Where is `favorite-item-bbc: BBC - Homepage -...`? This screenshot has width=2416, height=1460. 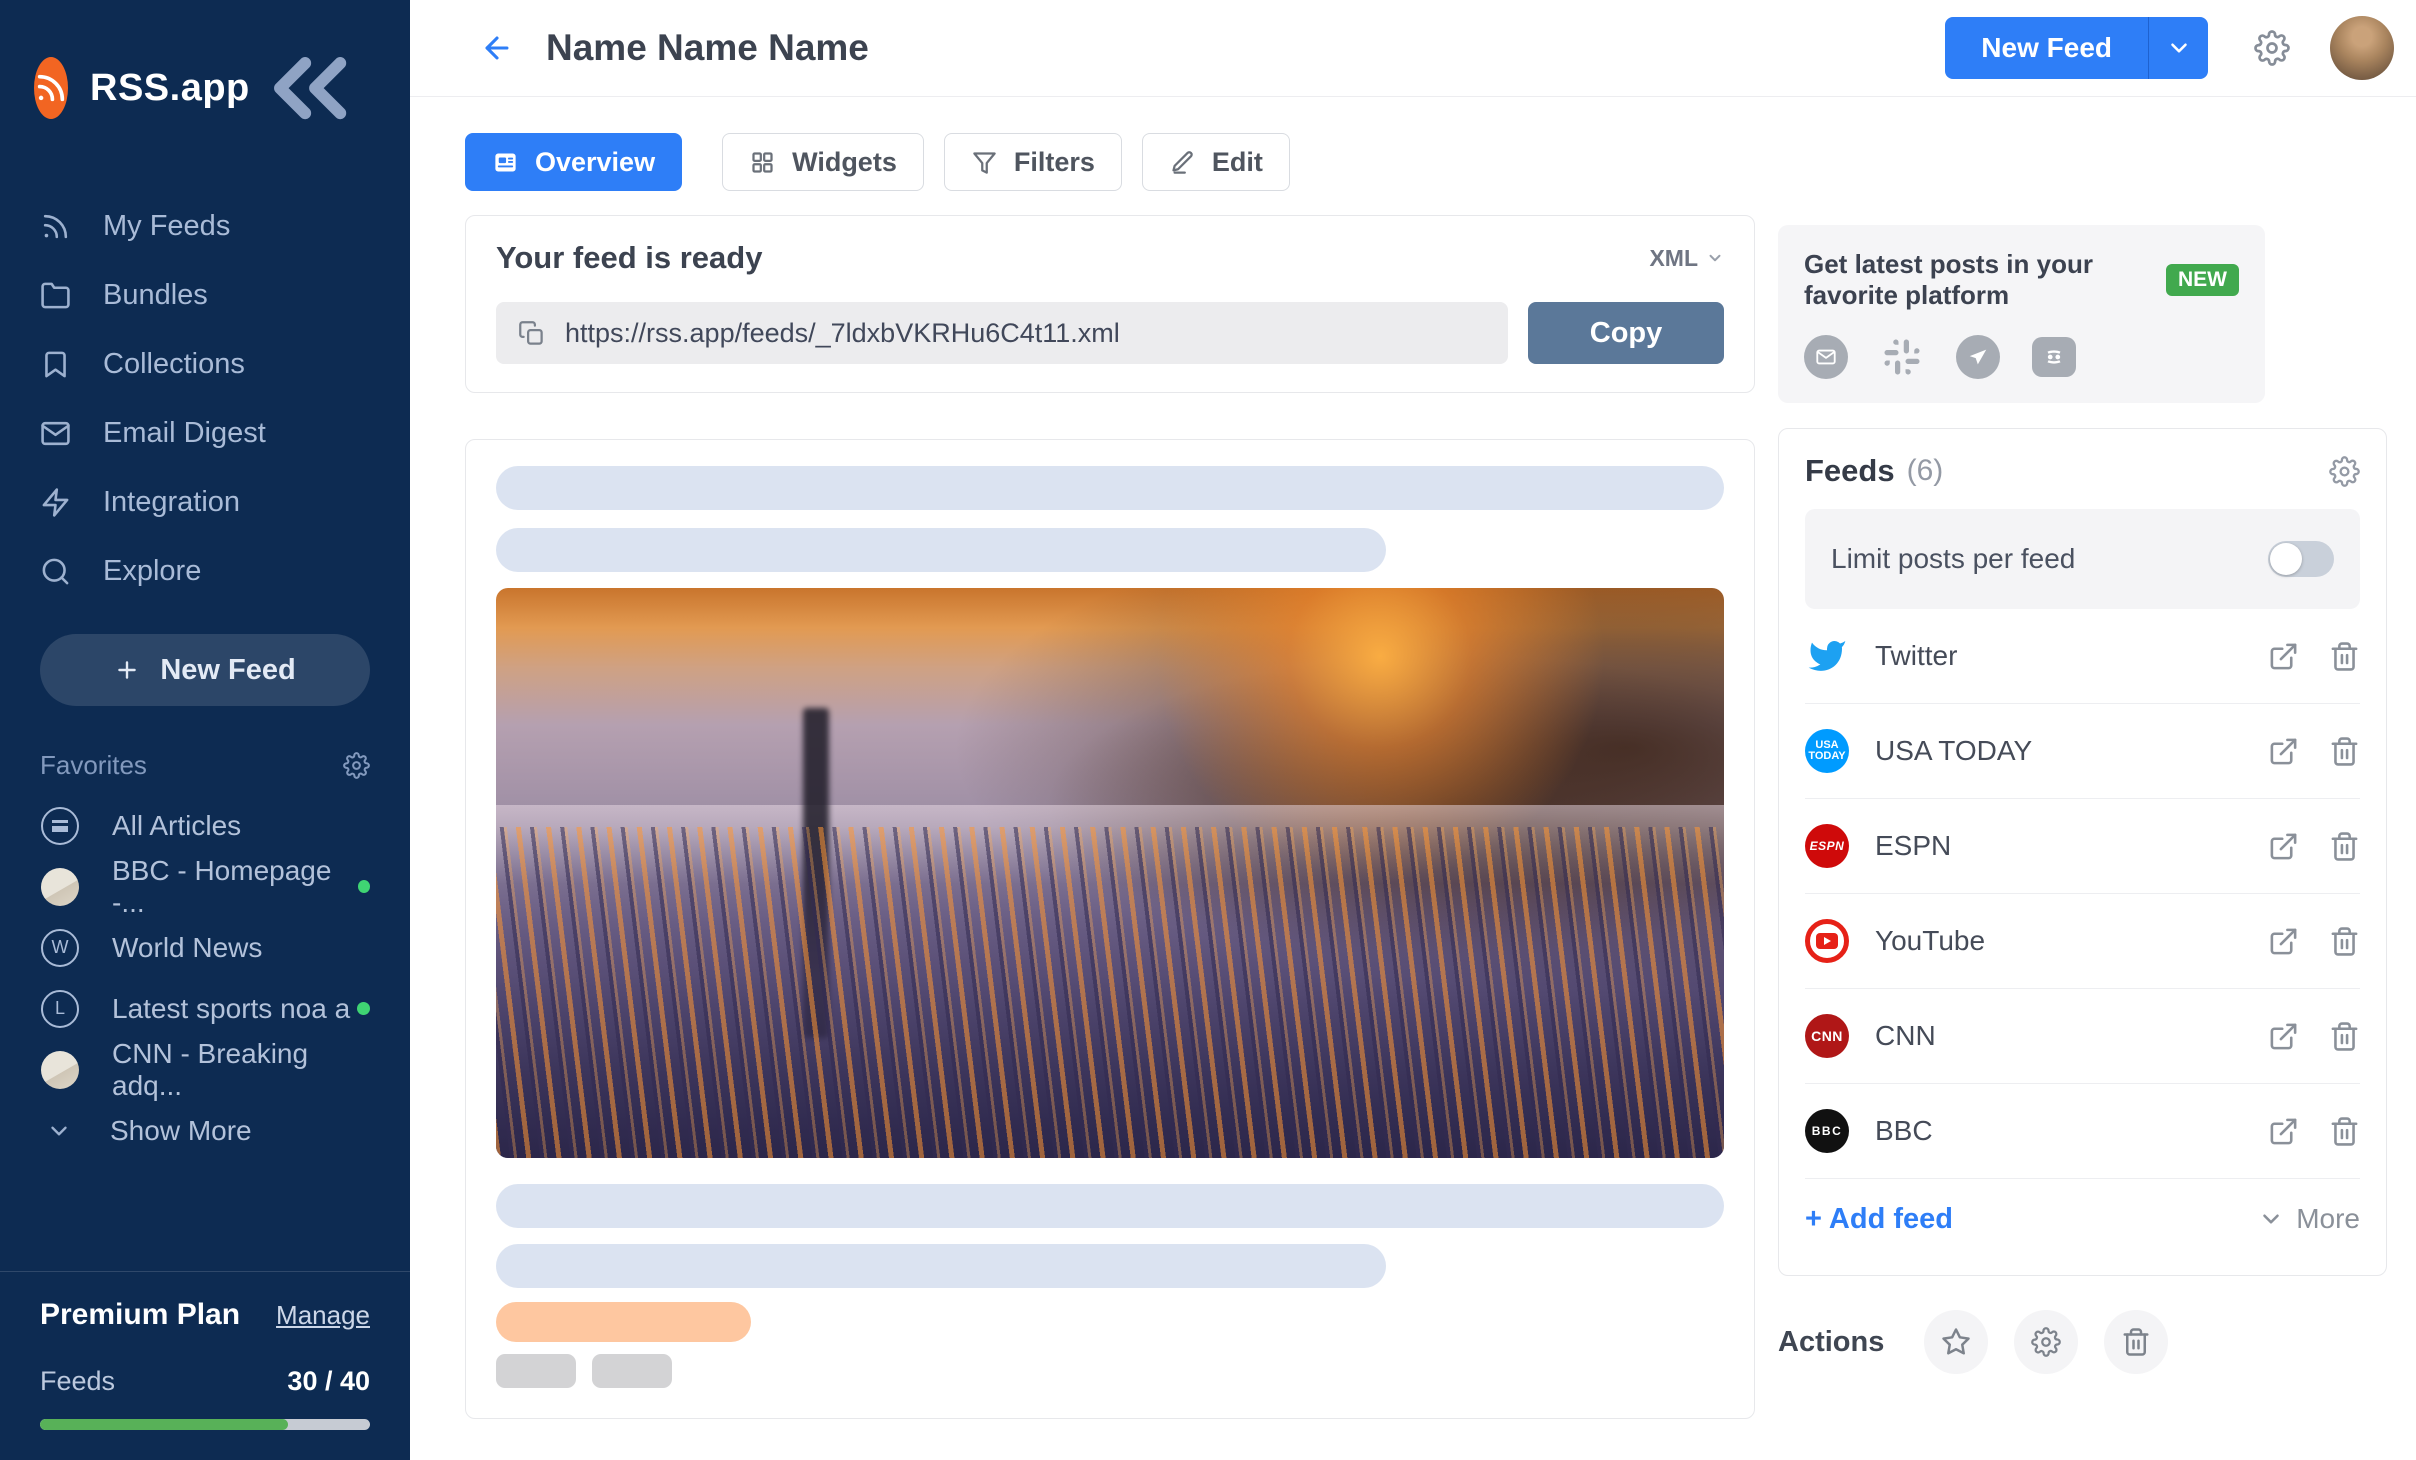 favorite-item-bbc: BBC - Homepage -... is located at coordinates (205, 886).